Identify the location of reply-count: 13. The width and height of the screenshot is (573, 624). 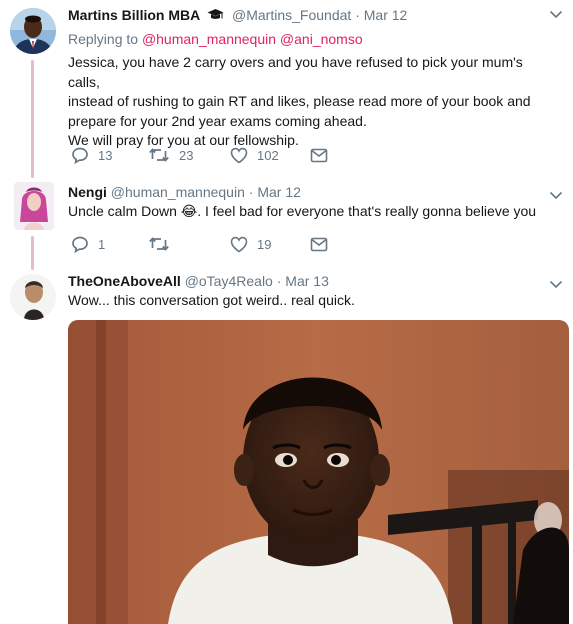
(105, 155).